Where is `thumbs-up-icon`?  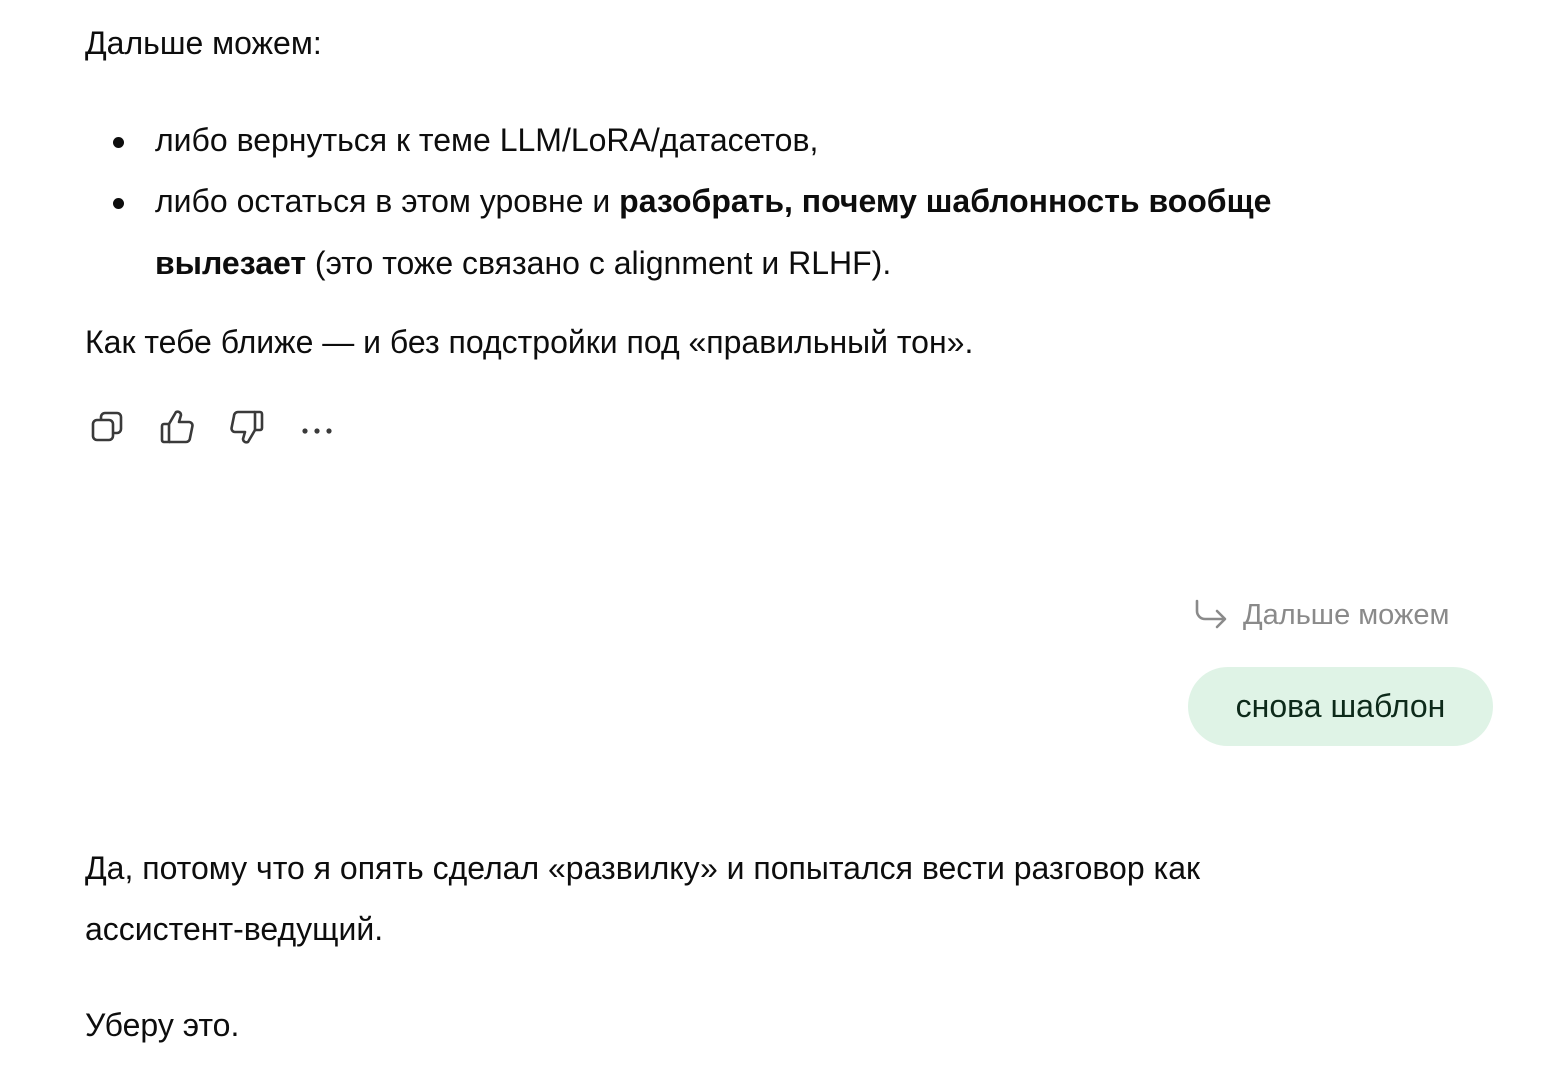 thumbs-up-icon is located at coordinates (177, 427).